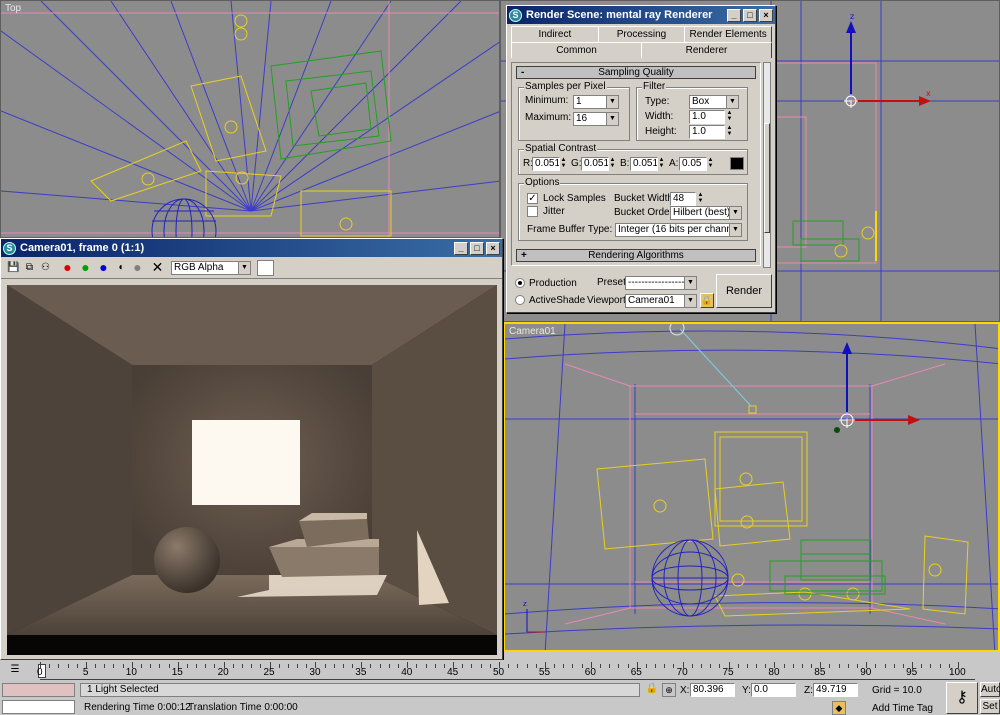 The width and height of the screenshot is (1000, 715). I want to click on clear-icon: ✕, so click(157, 267).